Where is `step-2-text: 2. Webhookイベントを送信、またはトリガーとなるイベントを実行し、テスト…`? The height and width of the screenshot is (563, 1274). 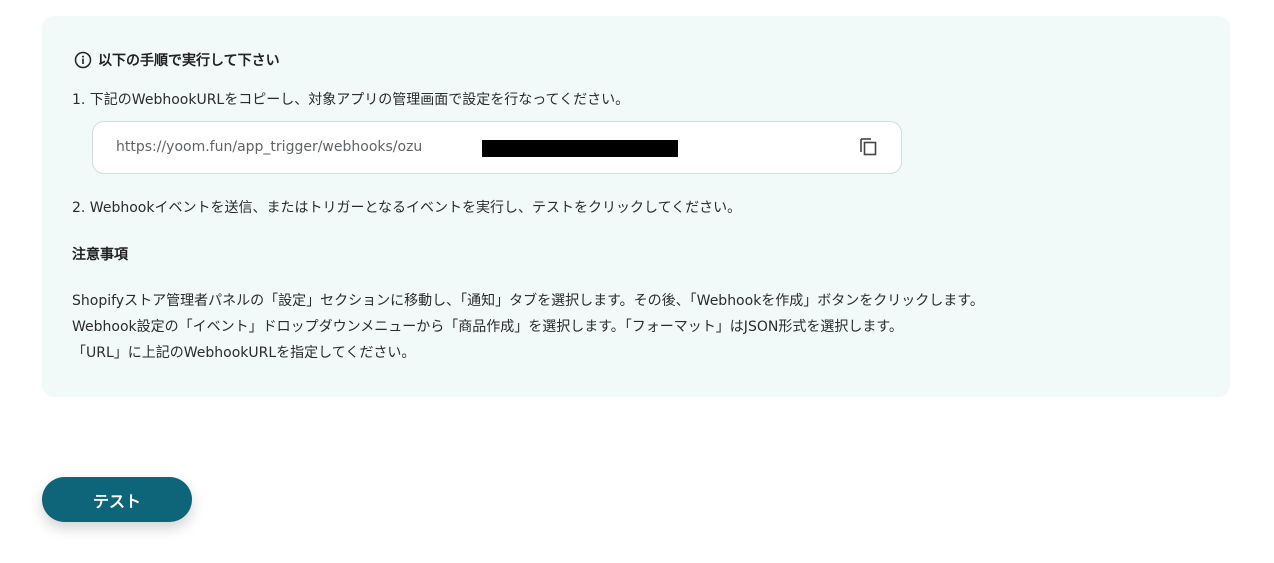 step-2-text: 2. Webhookイベントを送信、またはトリガーとなるイベントを実行し、テスト… is located at coordinates (407, 208).